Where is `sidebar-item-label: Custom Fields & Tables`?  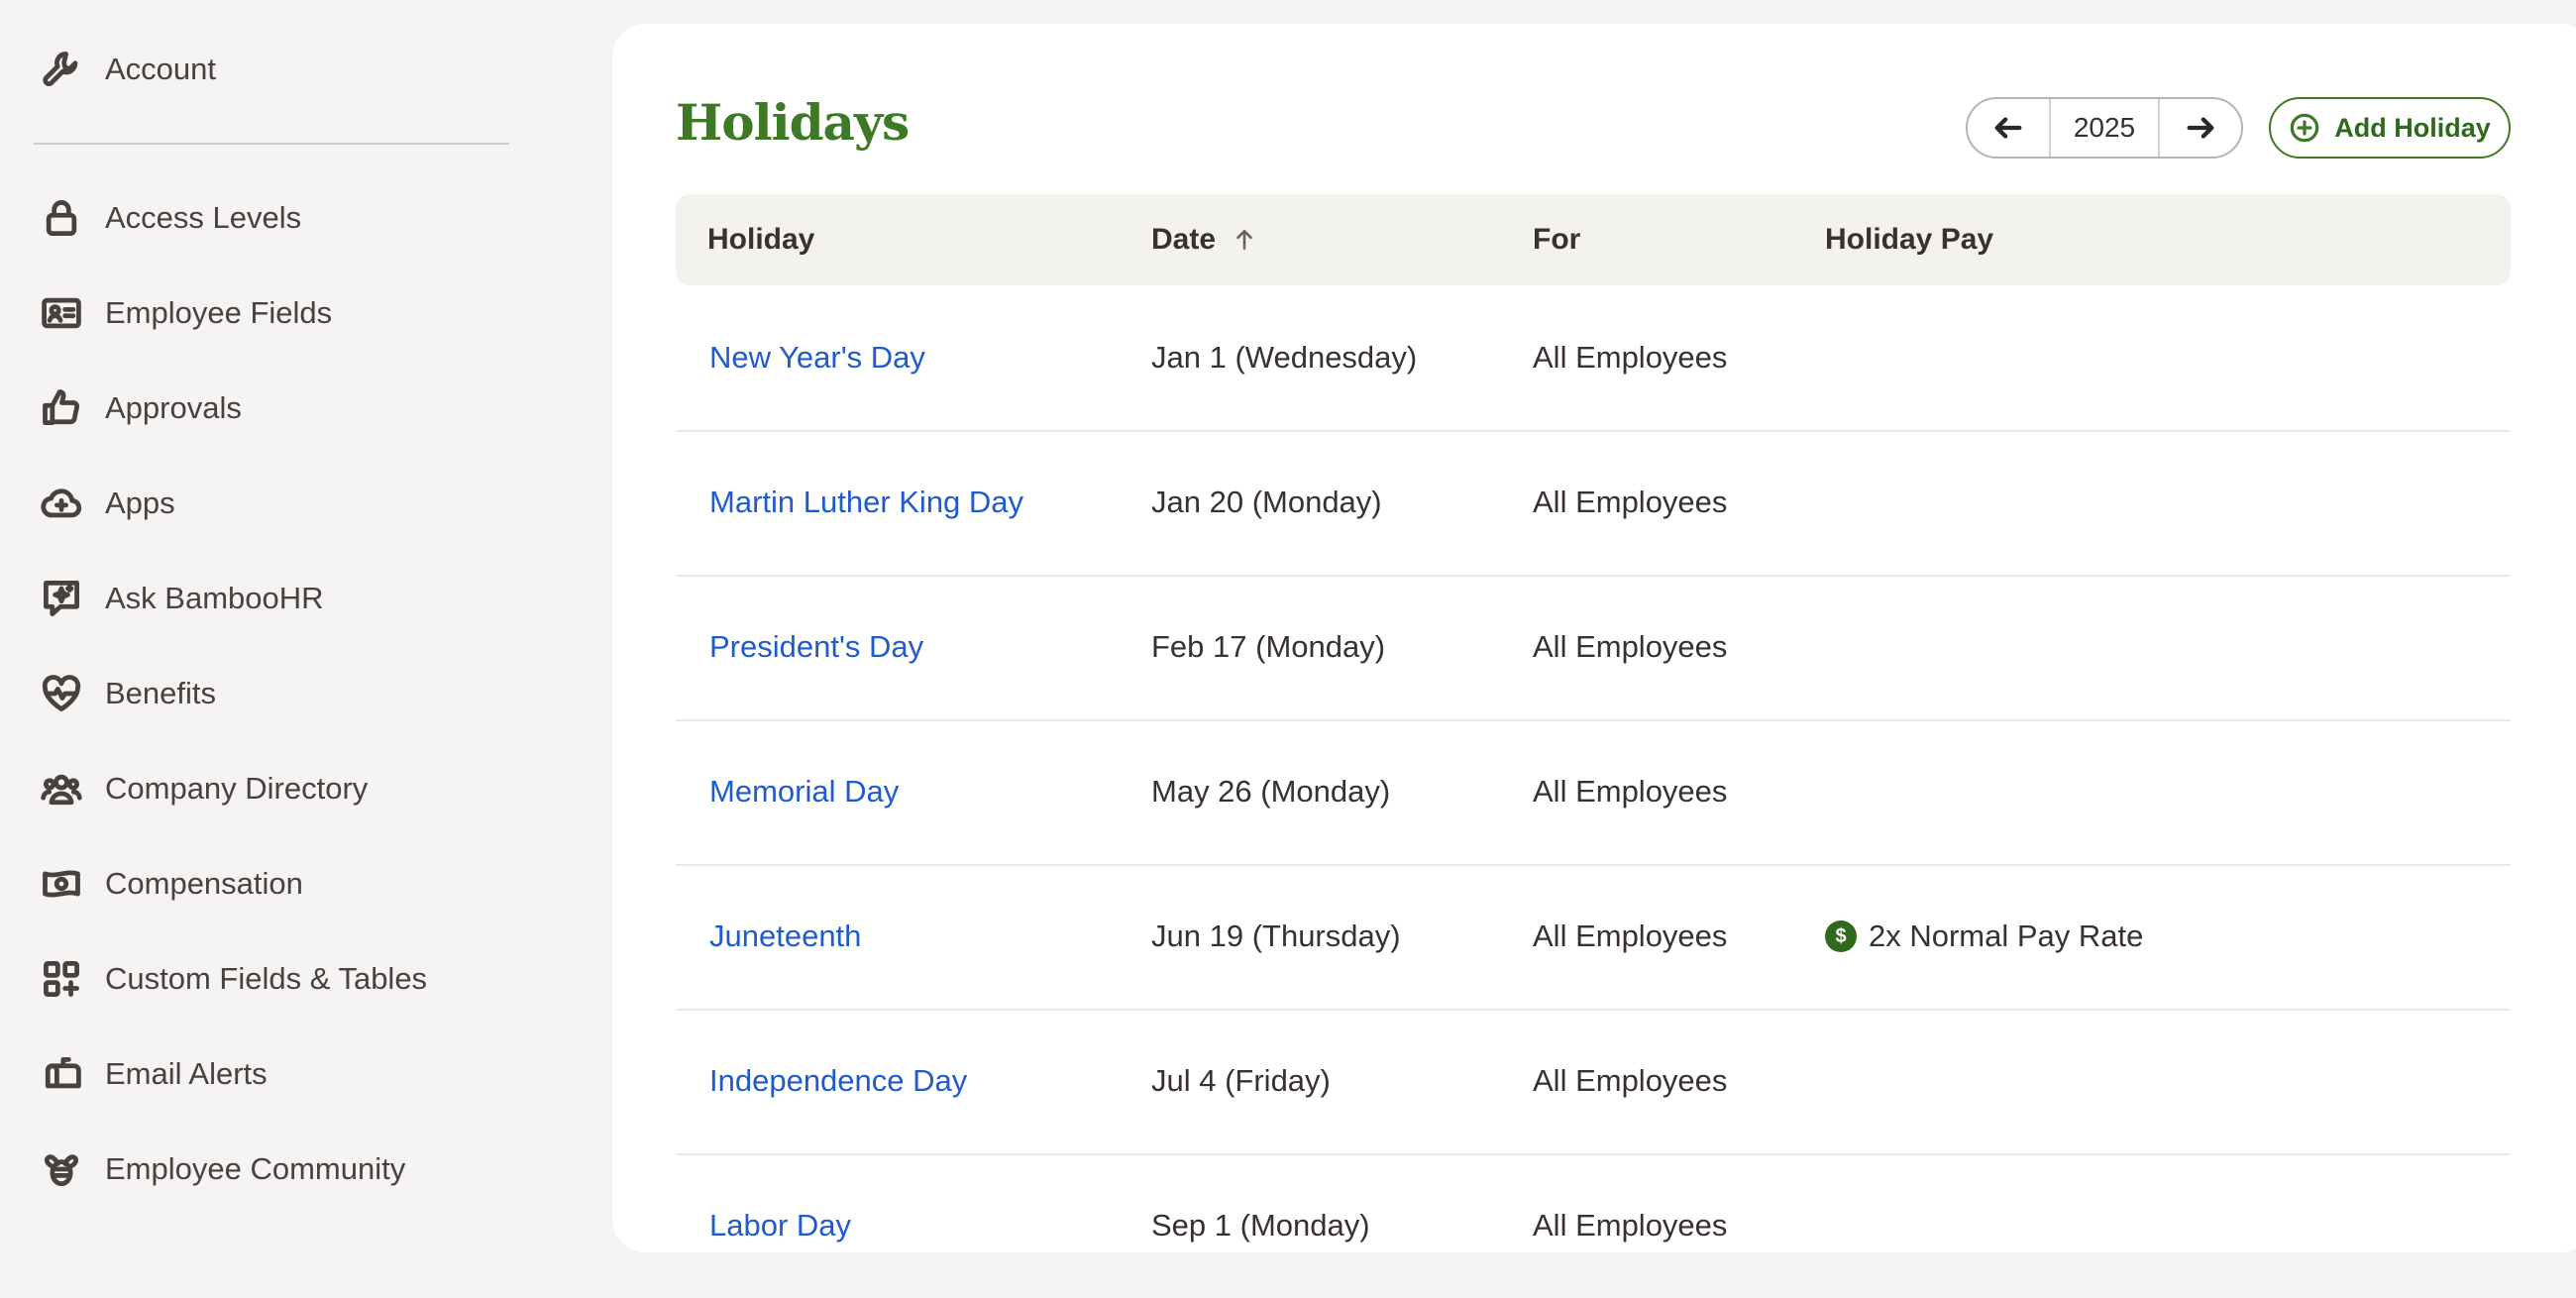 sidebar-item-label: Custom Fields & Tables is located at coordinates (266, 978).